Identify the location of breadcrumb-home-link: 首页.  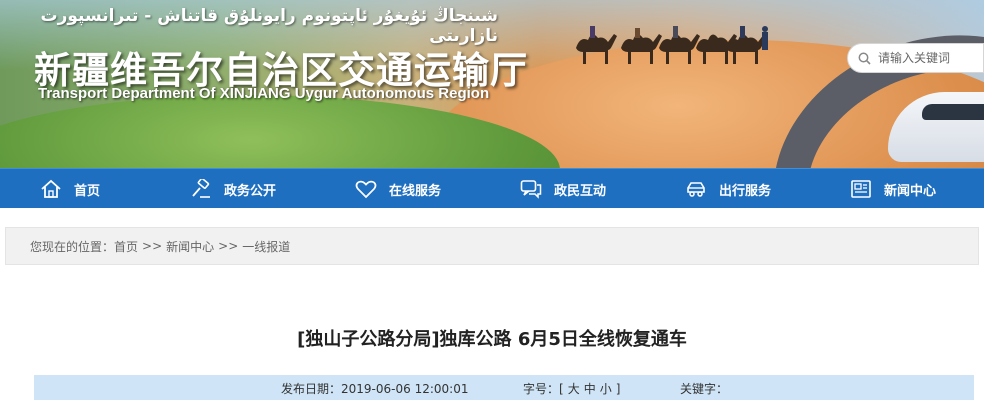
(126, 246).